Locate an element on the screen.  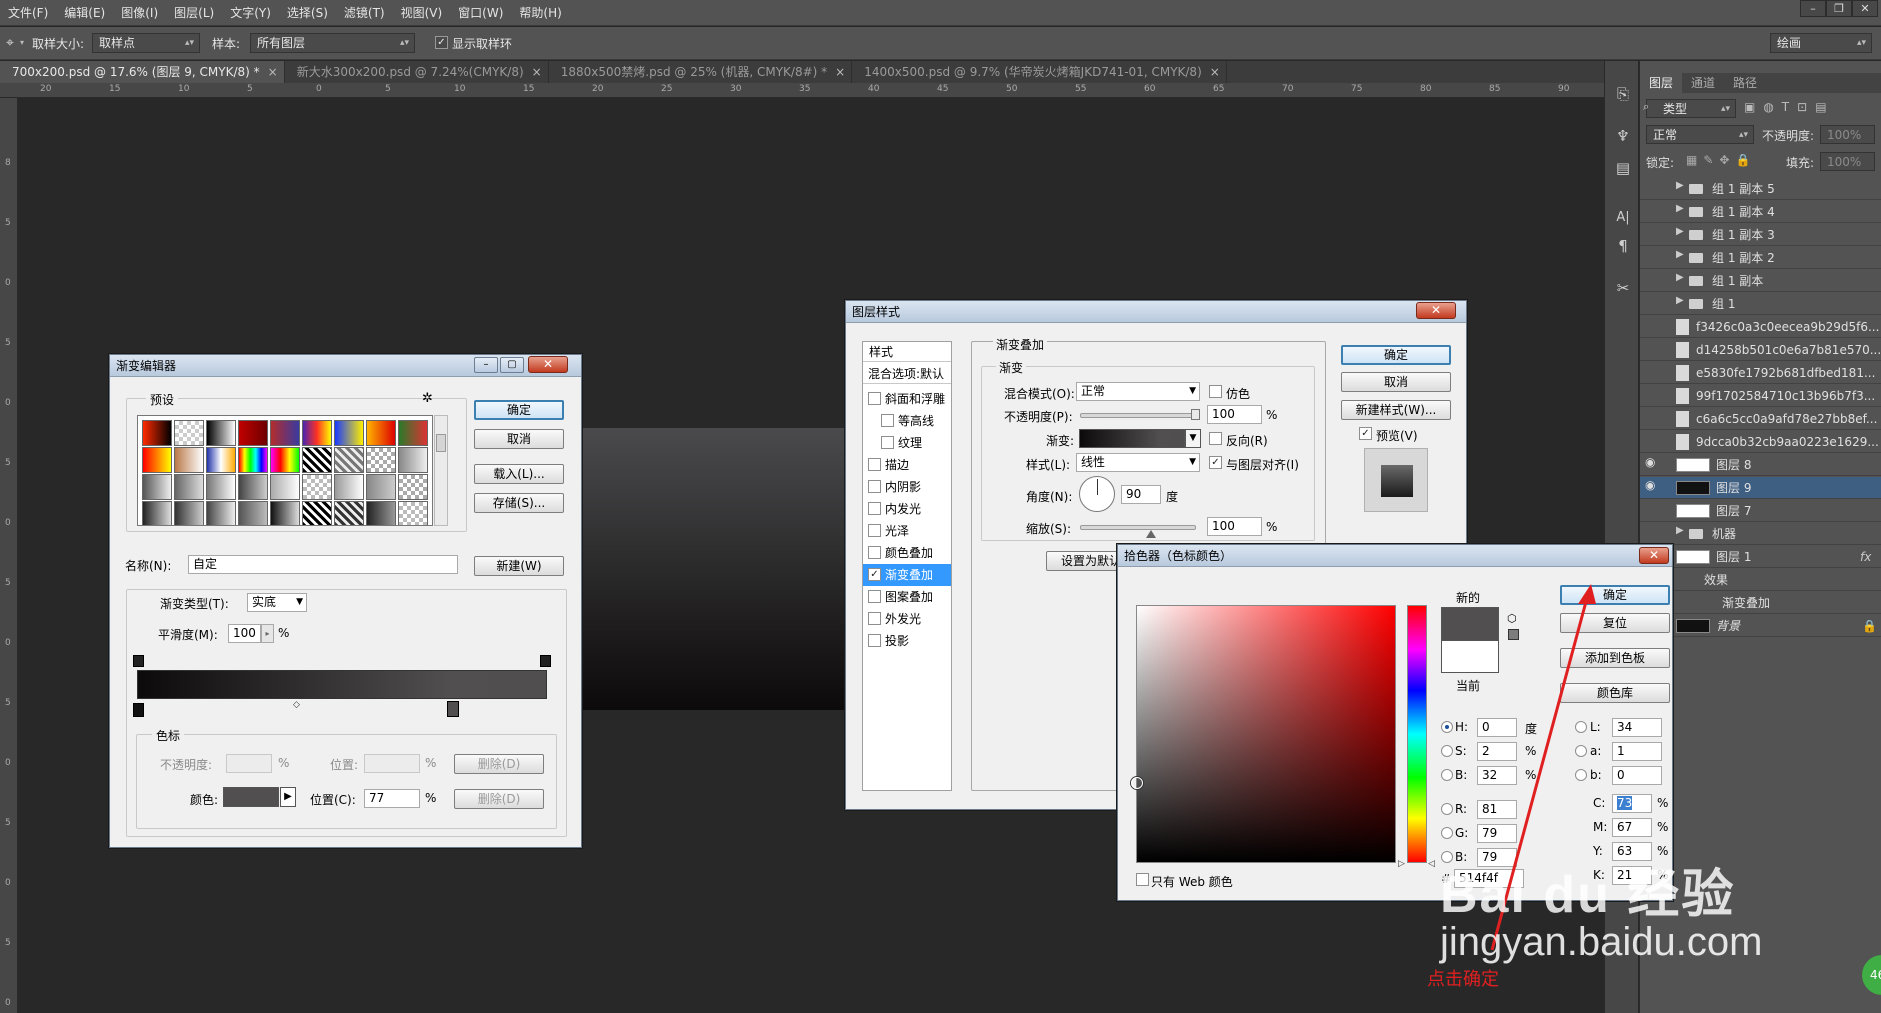
lab-b-input: 0 is located at coordinates (1637, 775).